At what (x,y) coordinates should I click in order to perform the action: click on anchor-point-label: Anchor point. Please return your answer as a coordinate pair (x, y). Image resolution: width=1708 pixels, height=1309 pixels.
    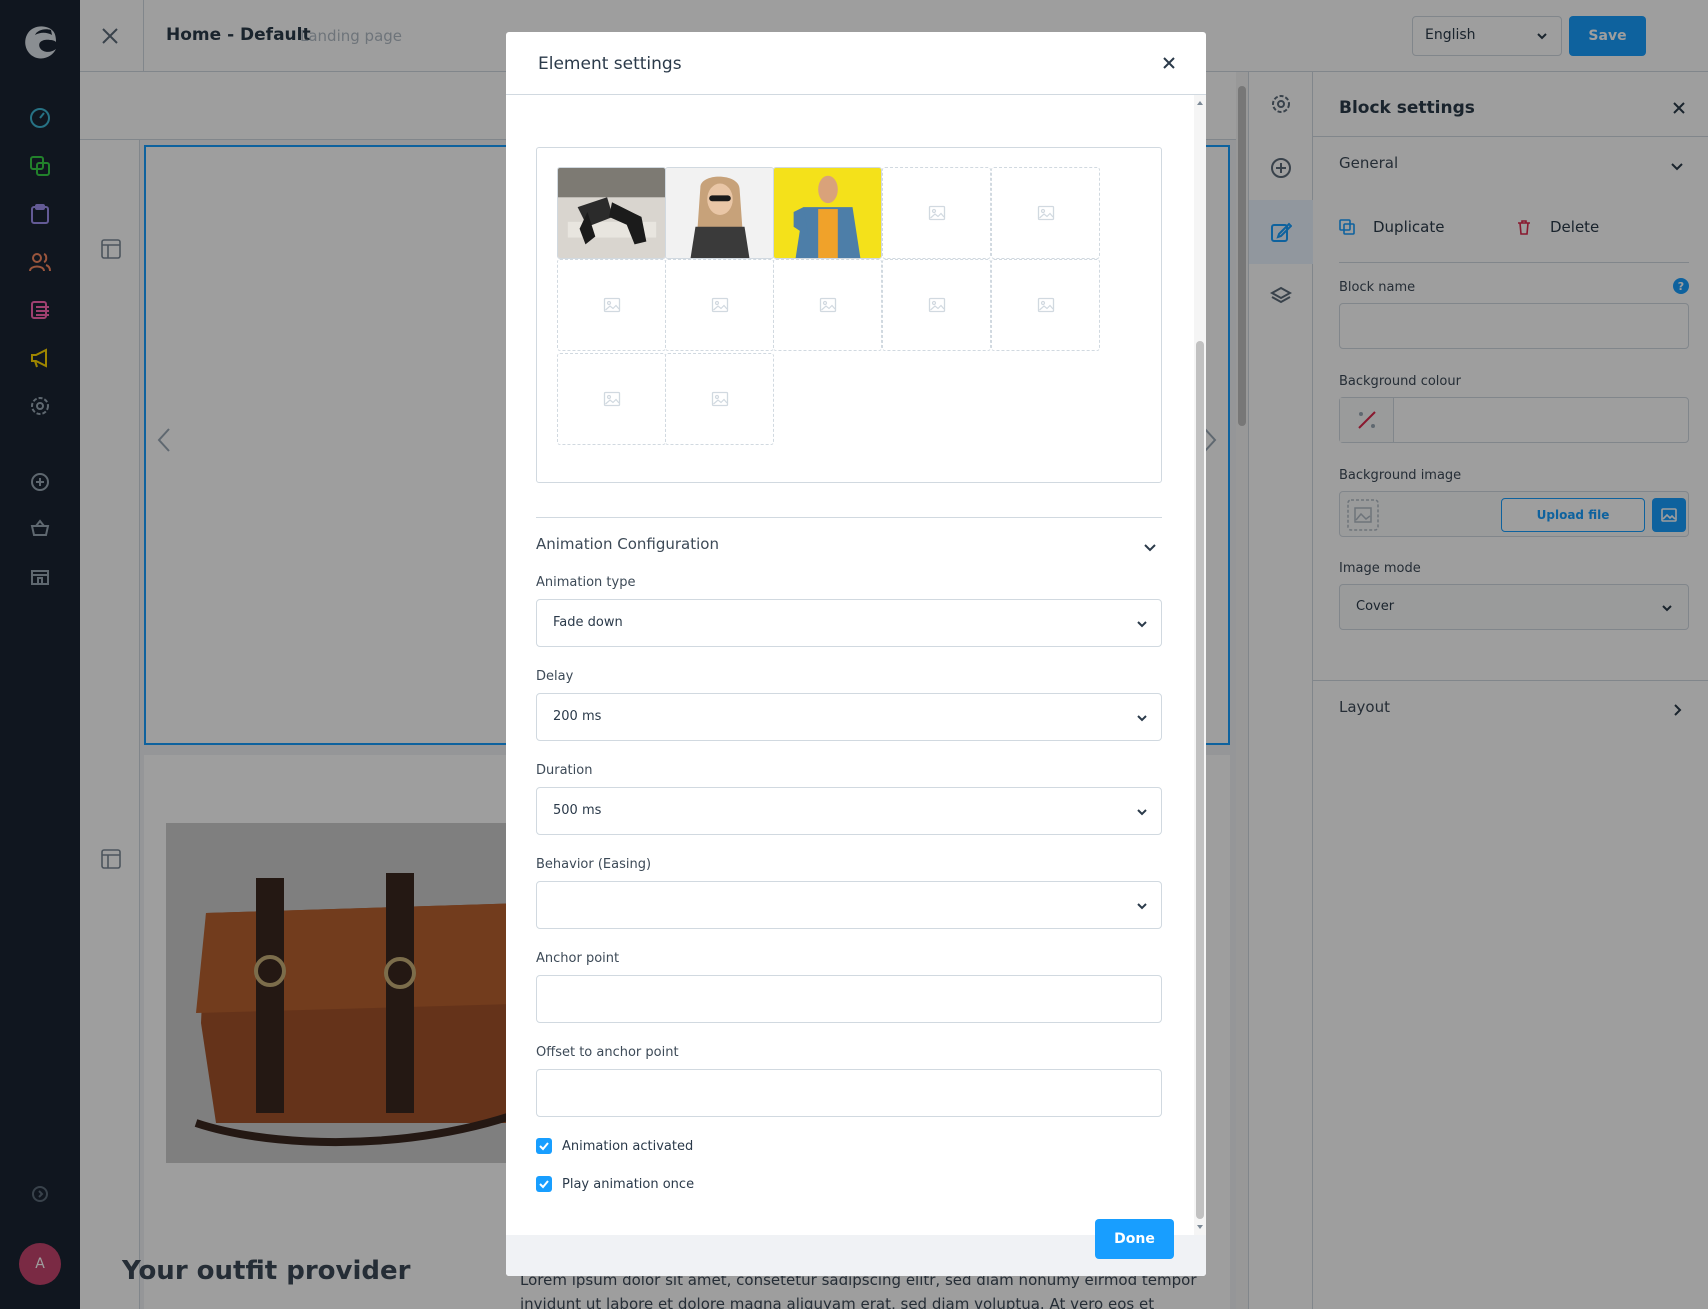
    Looking at the image, I should click on (578, 958).